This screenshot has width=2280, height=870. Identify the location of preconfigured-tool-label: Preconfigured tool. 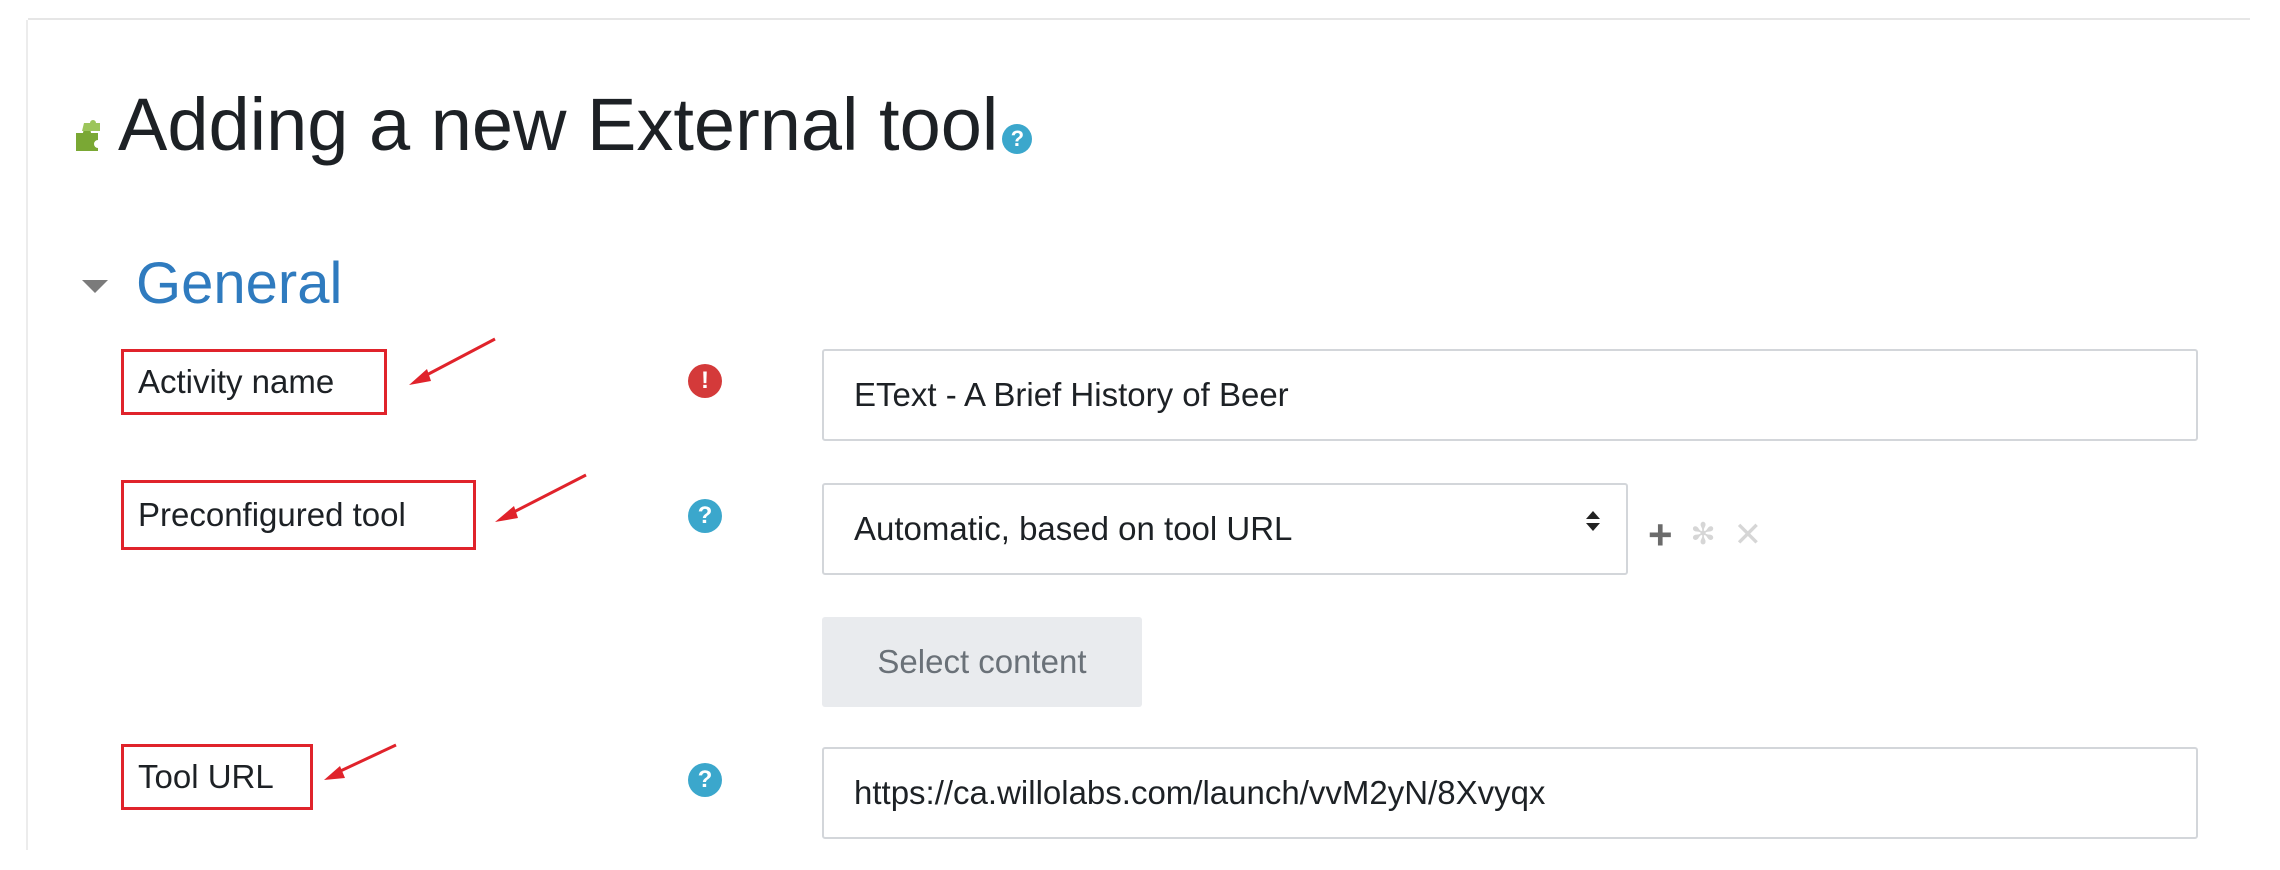
(298, 515).